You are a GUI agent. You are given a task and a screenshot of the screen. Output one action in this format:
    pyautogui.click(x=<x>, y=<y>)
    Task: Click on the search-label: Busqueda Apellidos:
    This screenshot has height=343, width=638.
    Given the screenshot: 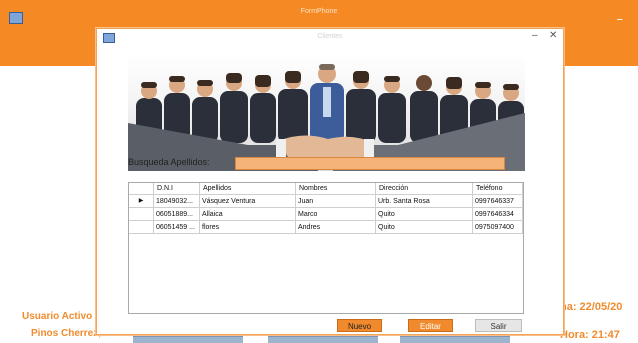 What is the action you would take?
    pyautogui.click(x=169, y=162)
    